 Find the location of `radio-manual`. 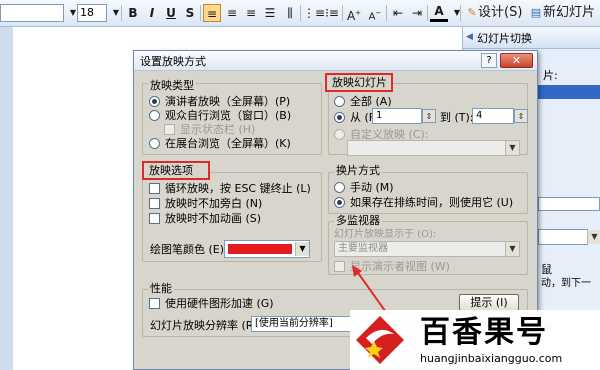

radio-manual is located at coordinates (339, 187).